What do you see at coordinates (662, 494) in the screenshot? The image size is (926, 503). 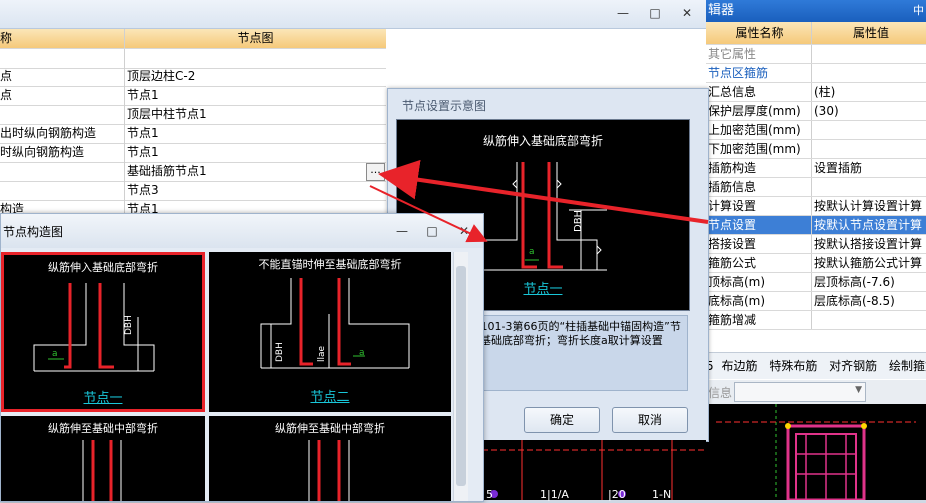 I see `grid-label: 1-N` at bounding box center [662, 494].